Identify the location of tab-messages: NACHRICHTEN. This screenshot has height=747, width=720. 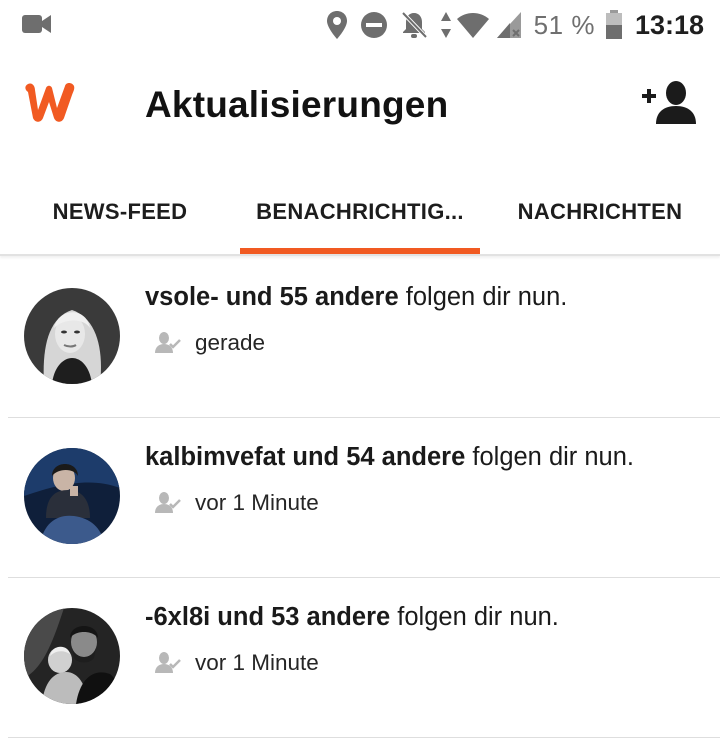
(600, 212).